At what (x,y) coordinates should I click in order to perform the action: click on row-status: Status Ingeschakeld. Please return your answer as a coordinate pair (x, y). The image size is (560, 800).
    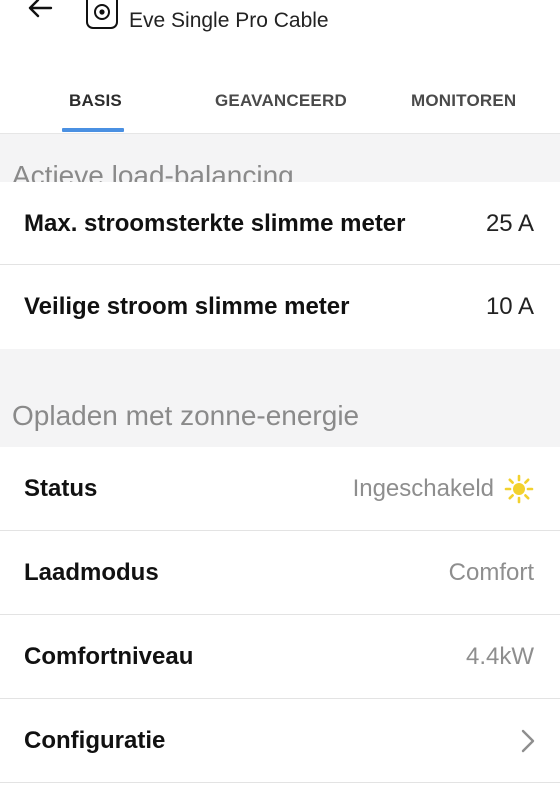
    Looking at the image, I should click on (280, 489).